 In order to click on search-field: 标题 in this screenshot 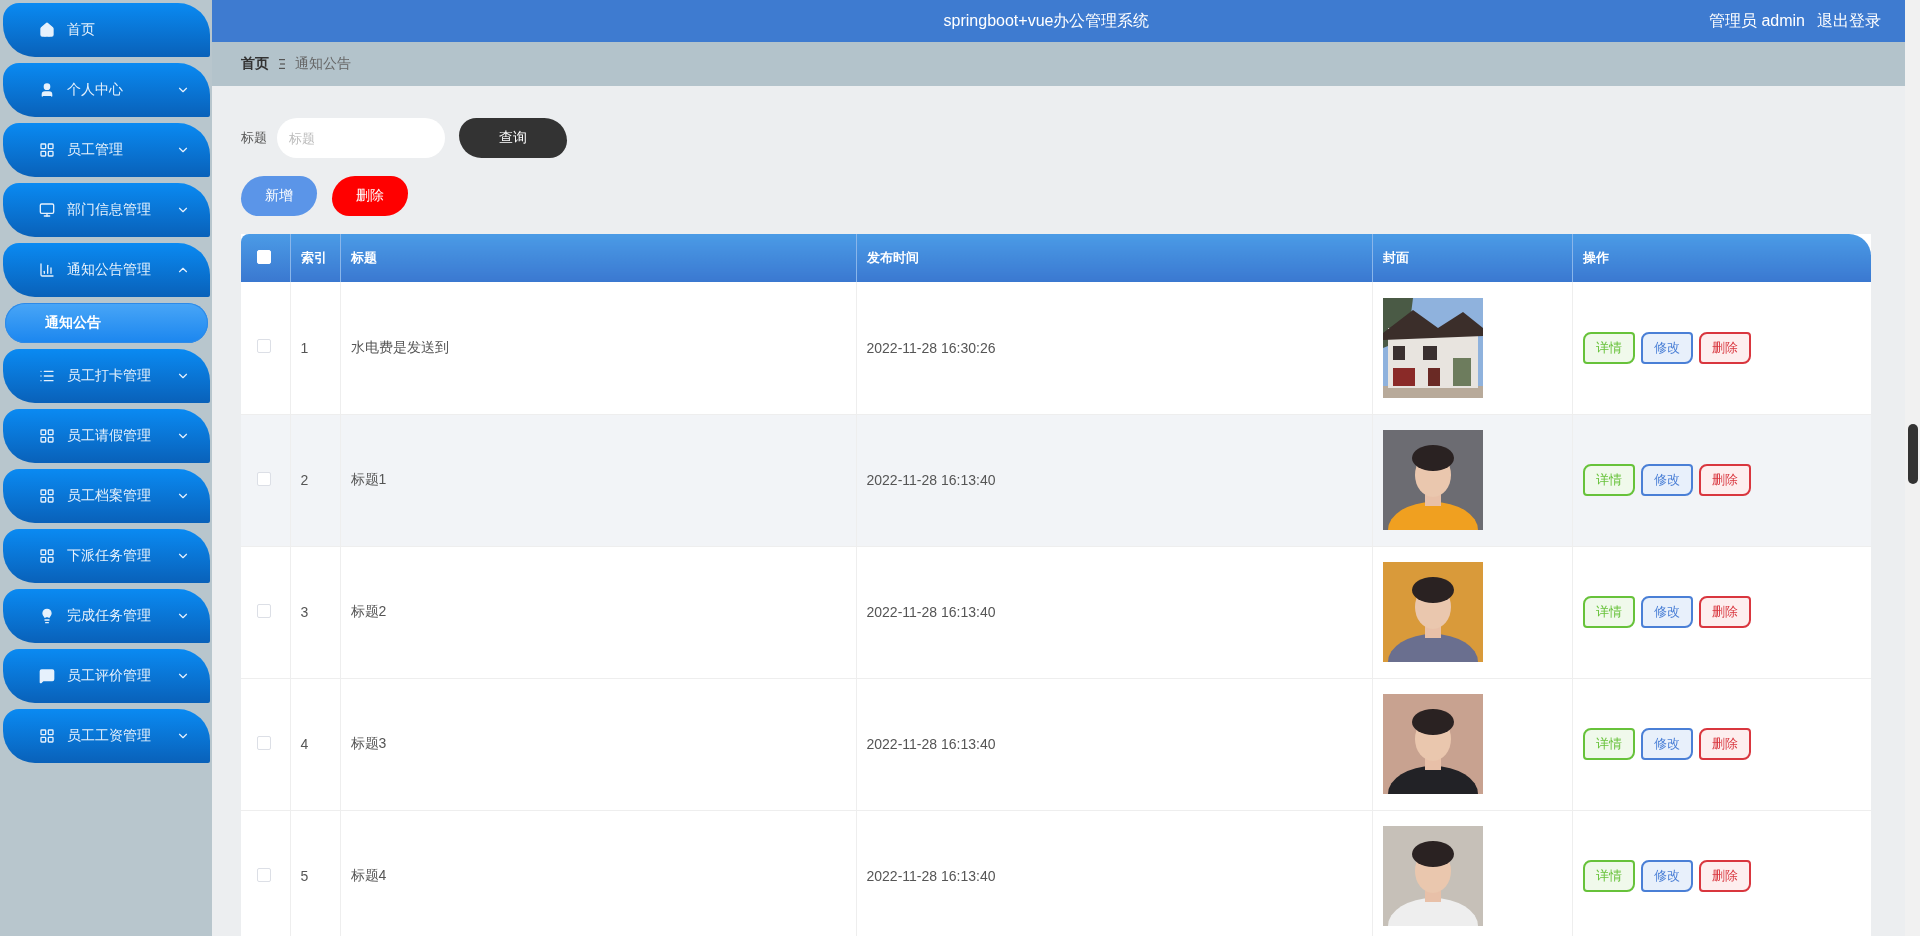, I will do `click(361, 138)`.